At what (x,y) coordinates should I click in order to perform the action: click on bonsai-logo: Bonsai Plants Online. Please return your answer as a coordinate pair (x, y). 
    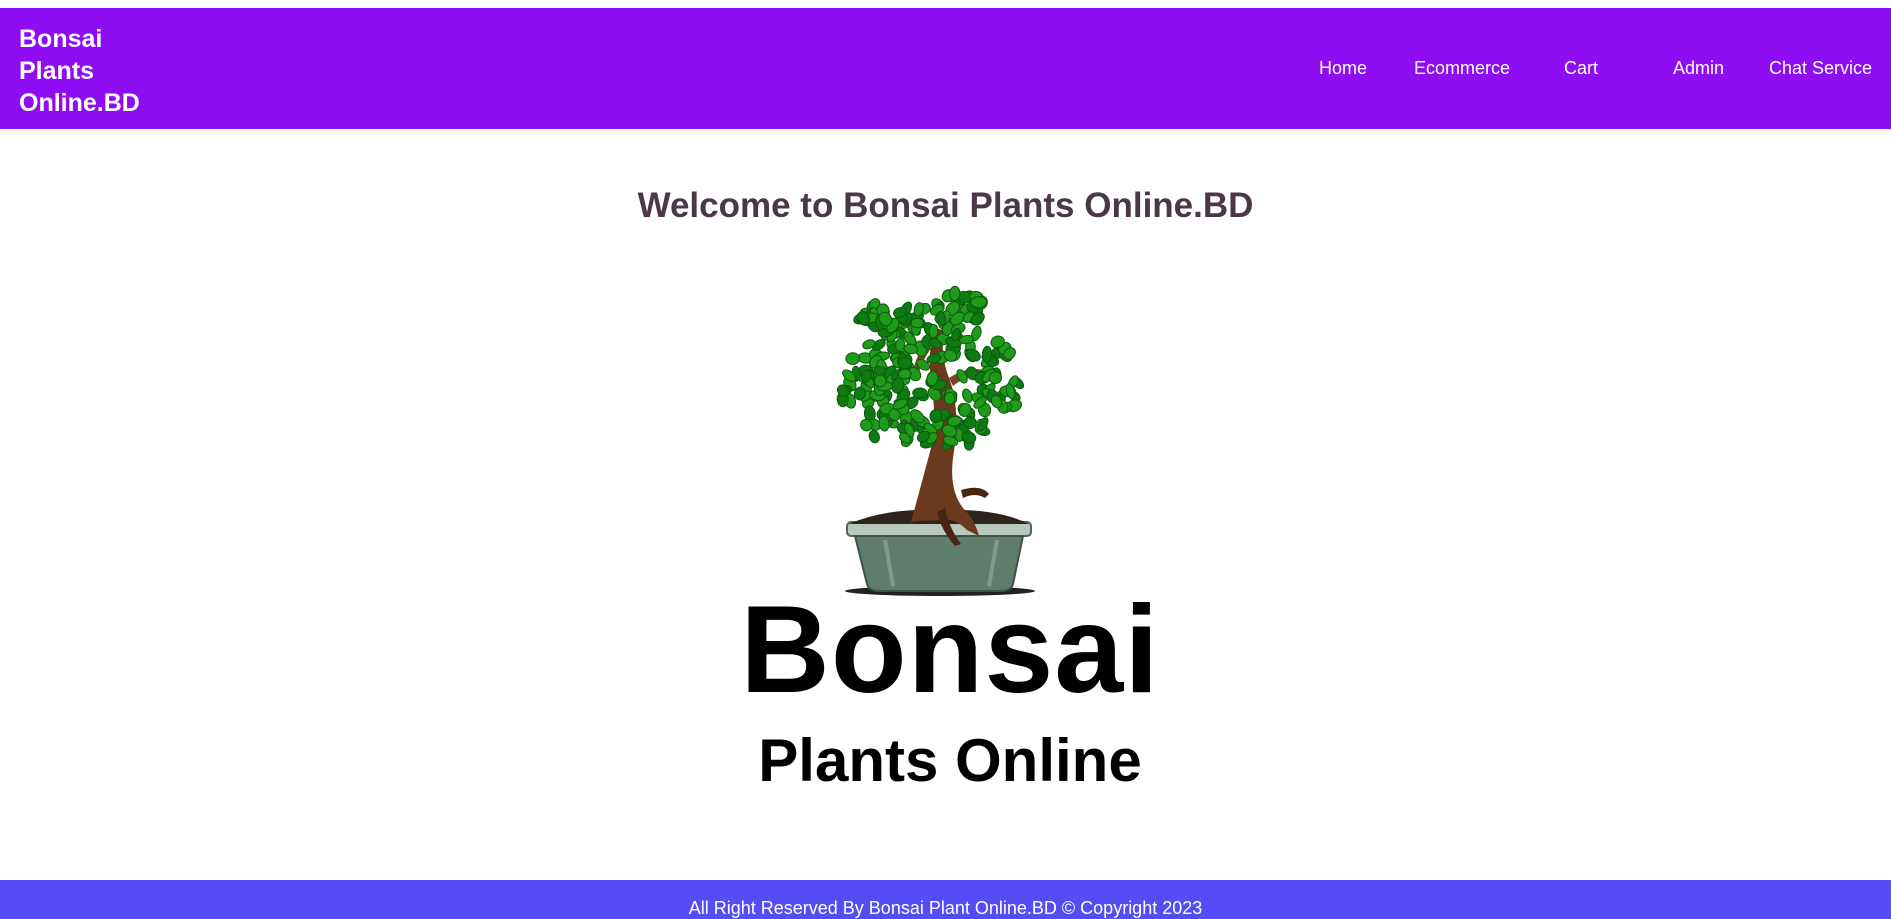
    Looking at the image, I should click on (950, 530).